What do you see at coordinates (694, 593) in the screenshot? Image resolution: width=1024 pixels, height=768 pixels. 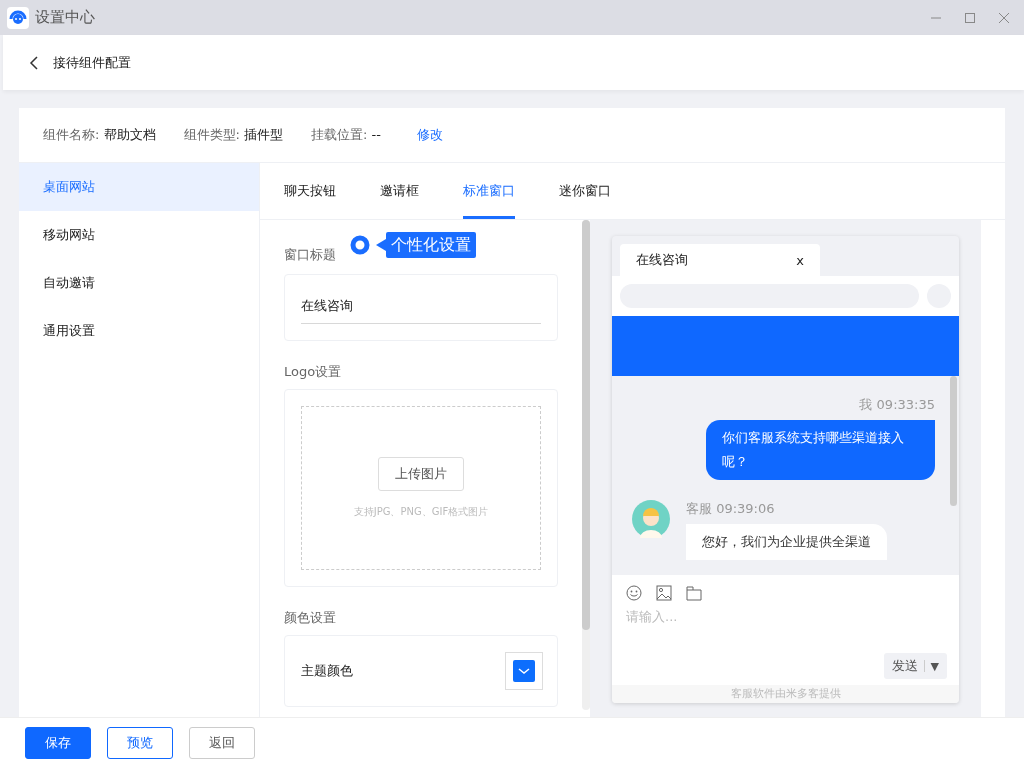 I see `folder-icon` at bounding box center [694, 593].